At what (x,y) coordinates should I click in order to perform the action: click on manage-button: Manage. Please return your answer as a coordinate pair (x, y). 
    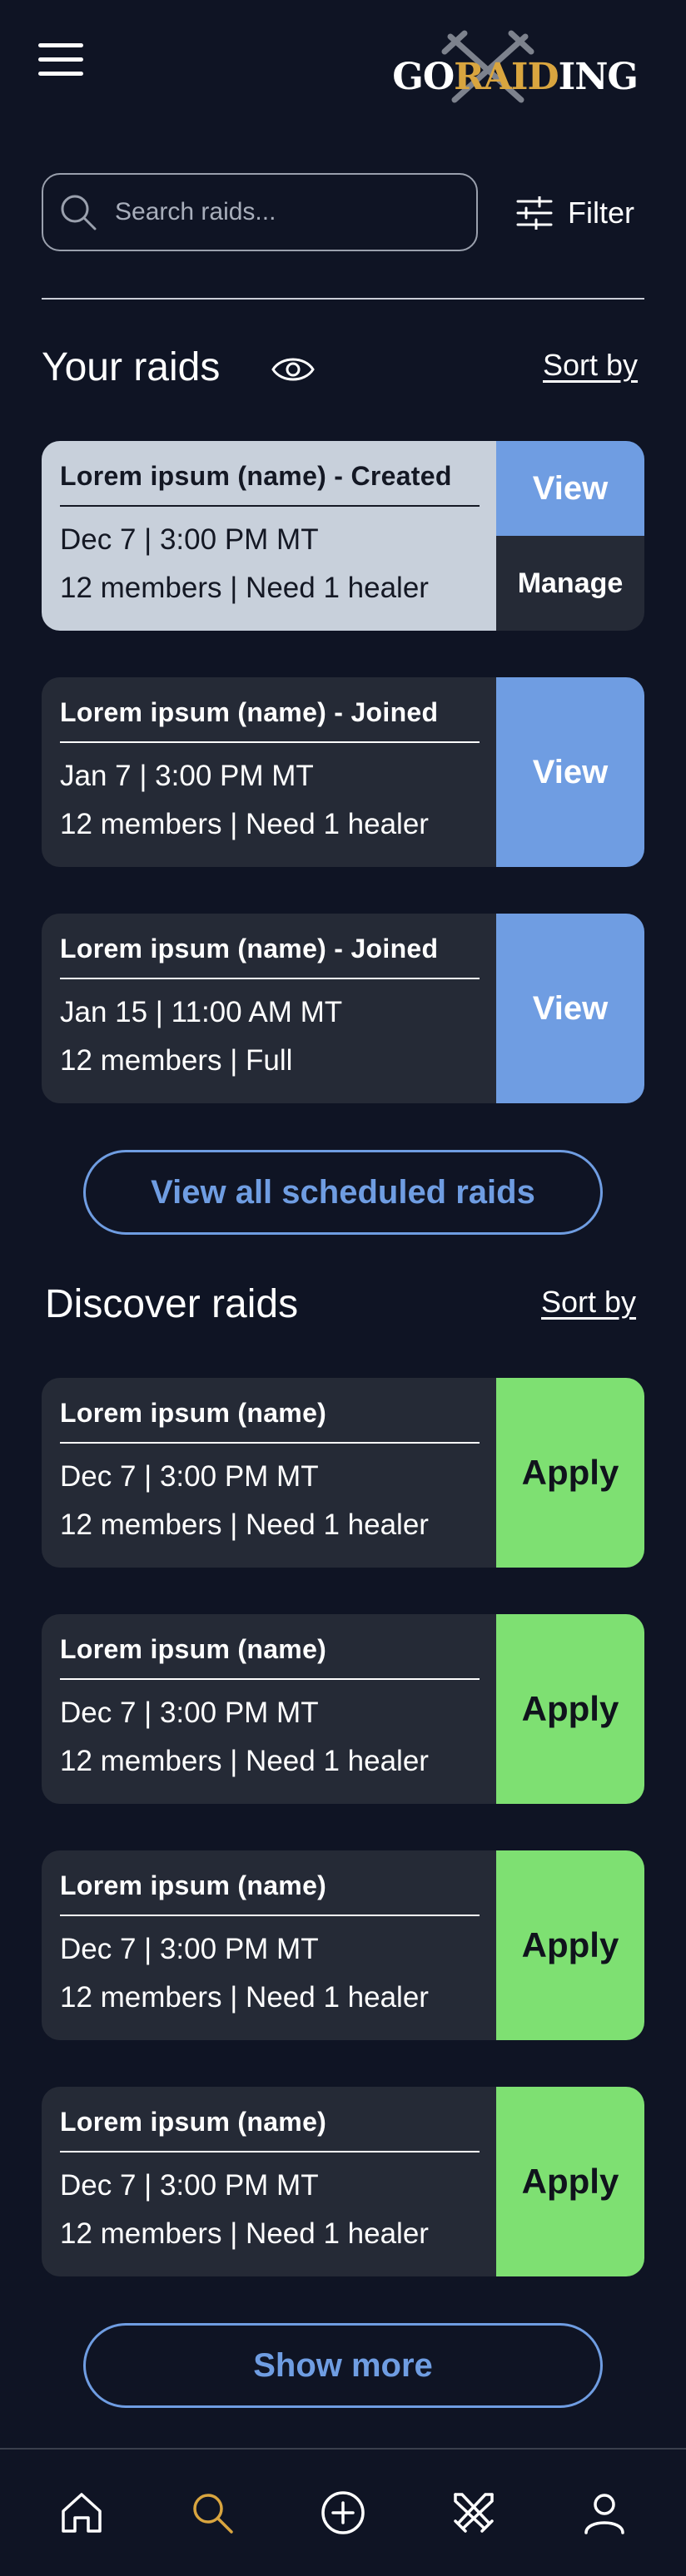
    Looking at the image, I should click on (570, 584).